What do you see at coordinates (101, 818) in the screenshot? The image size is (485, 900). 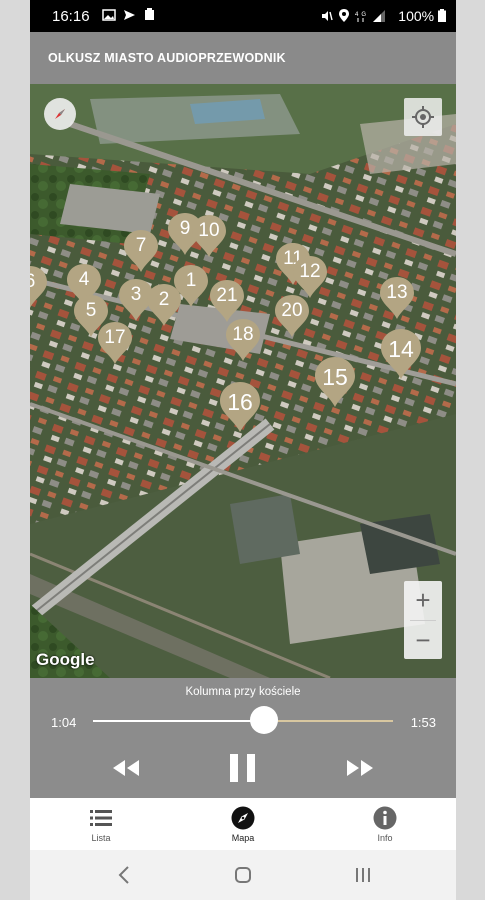 I see `list-icon` at bounding box center [101, 818].